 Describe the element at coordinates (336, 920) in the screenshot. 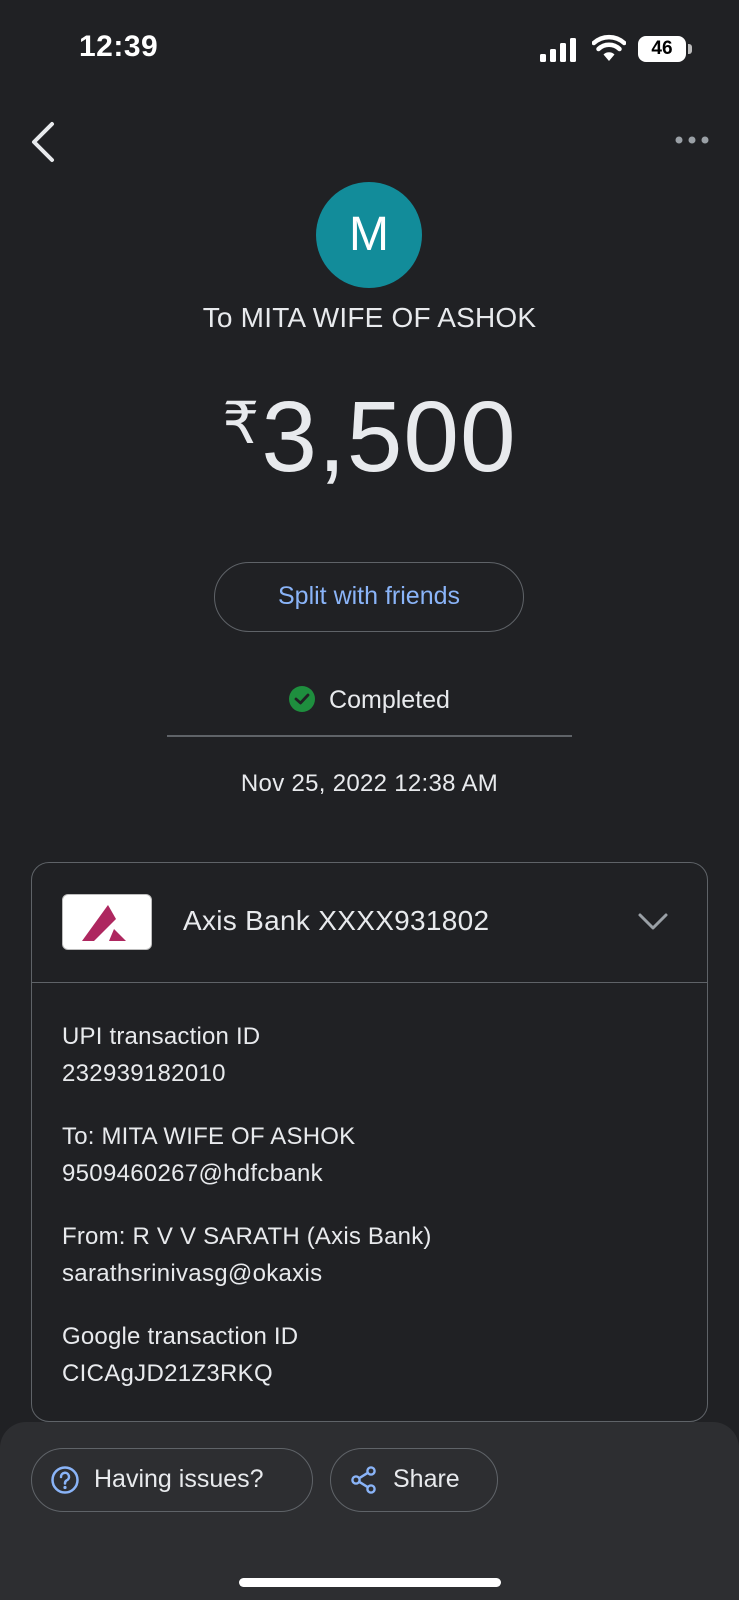

I see `bank-account-label: Axis Bank XXXX931802` at that location.